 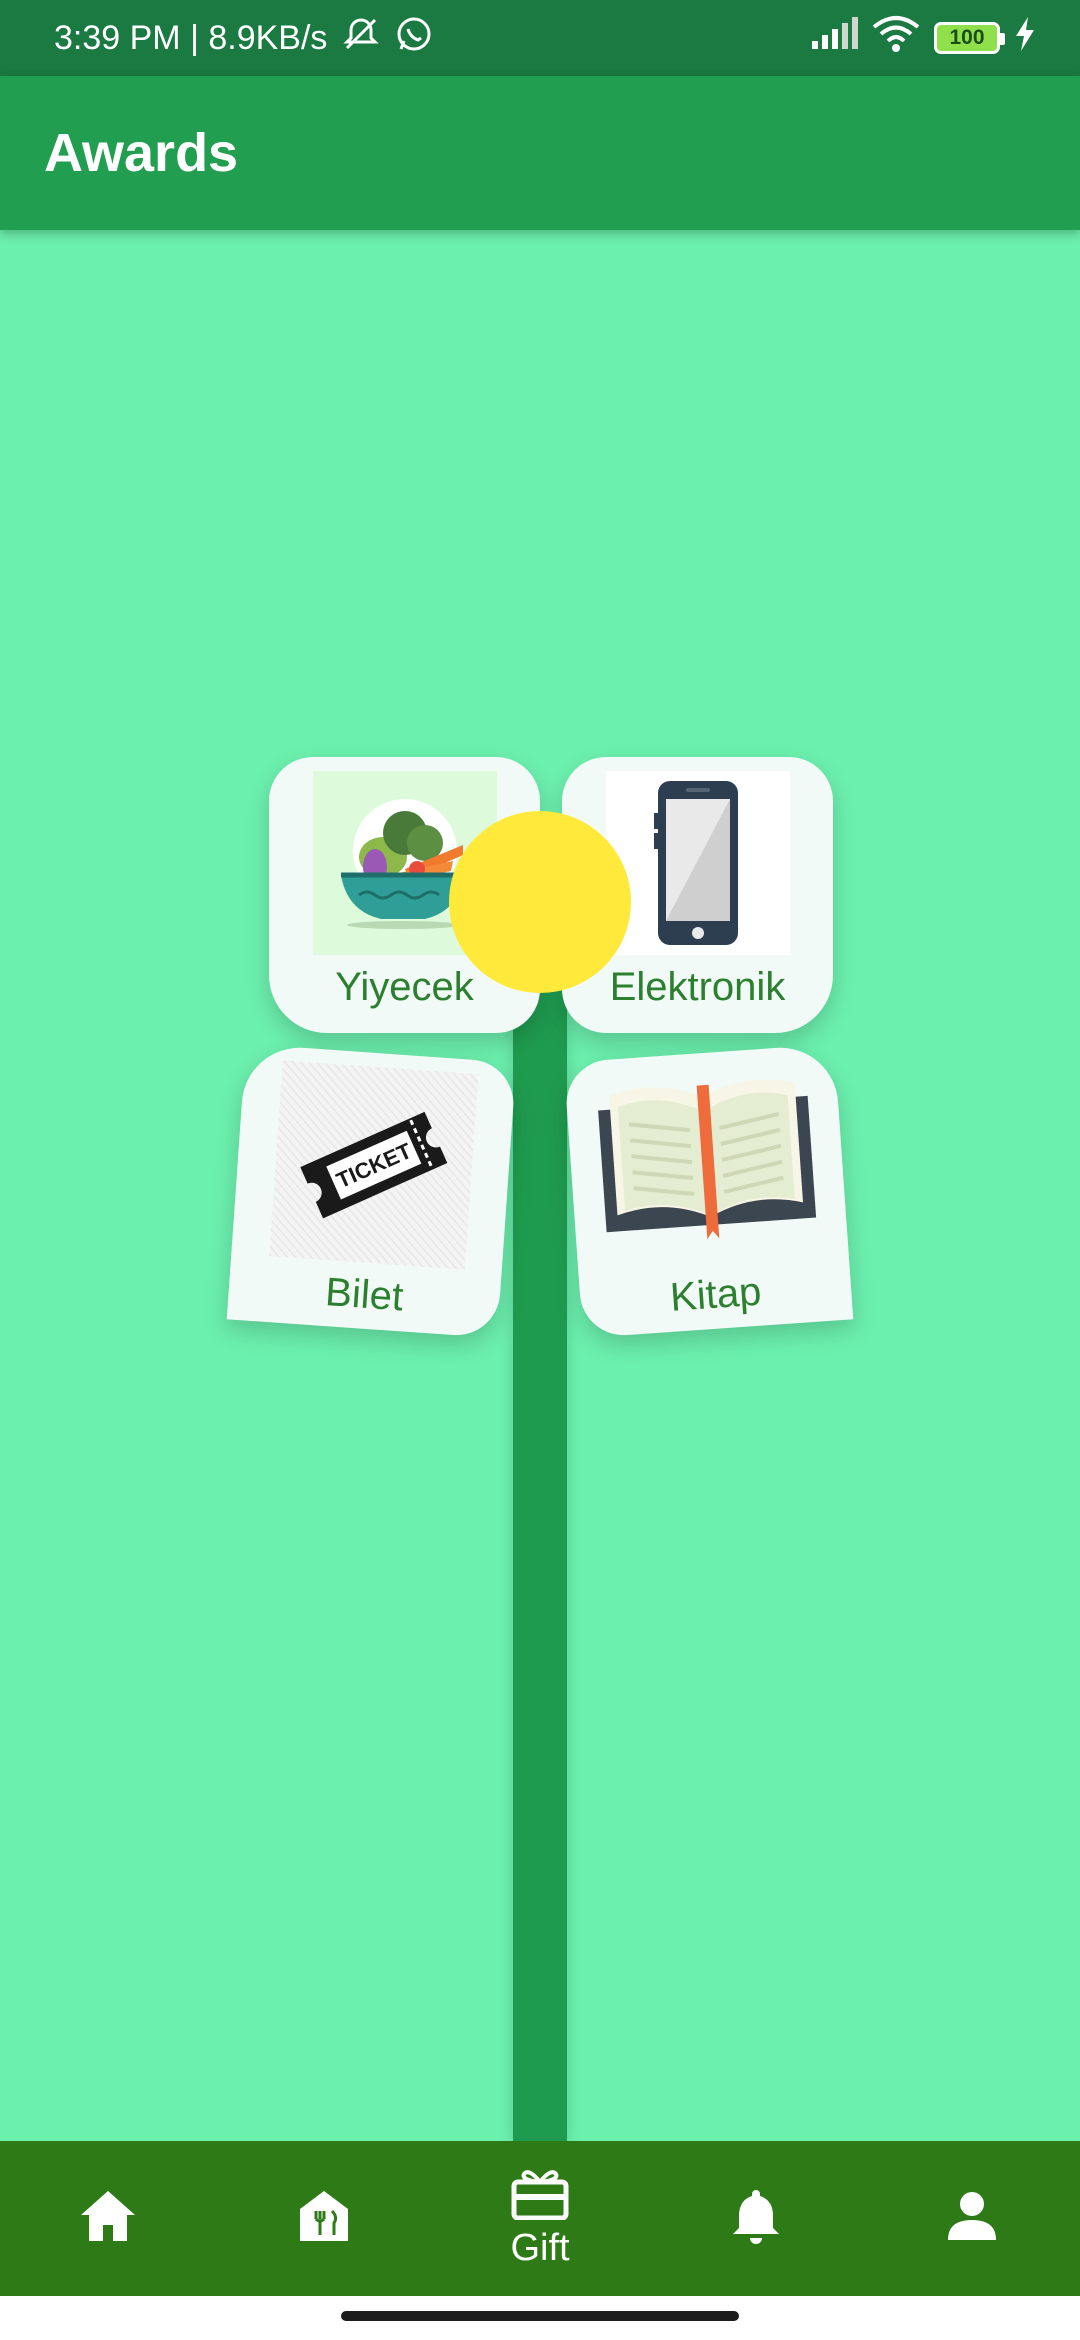 I want to click on charging-icon, so click(x=1025, y=38).